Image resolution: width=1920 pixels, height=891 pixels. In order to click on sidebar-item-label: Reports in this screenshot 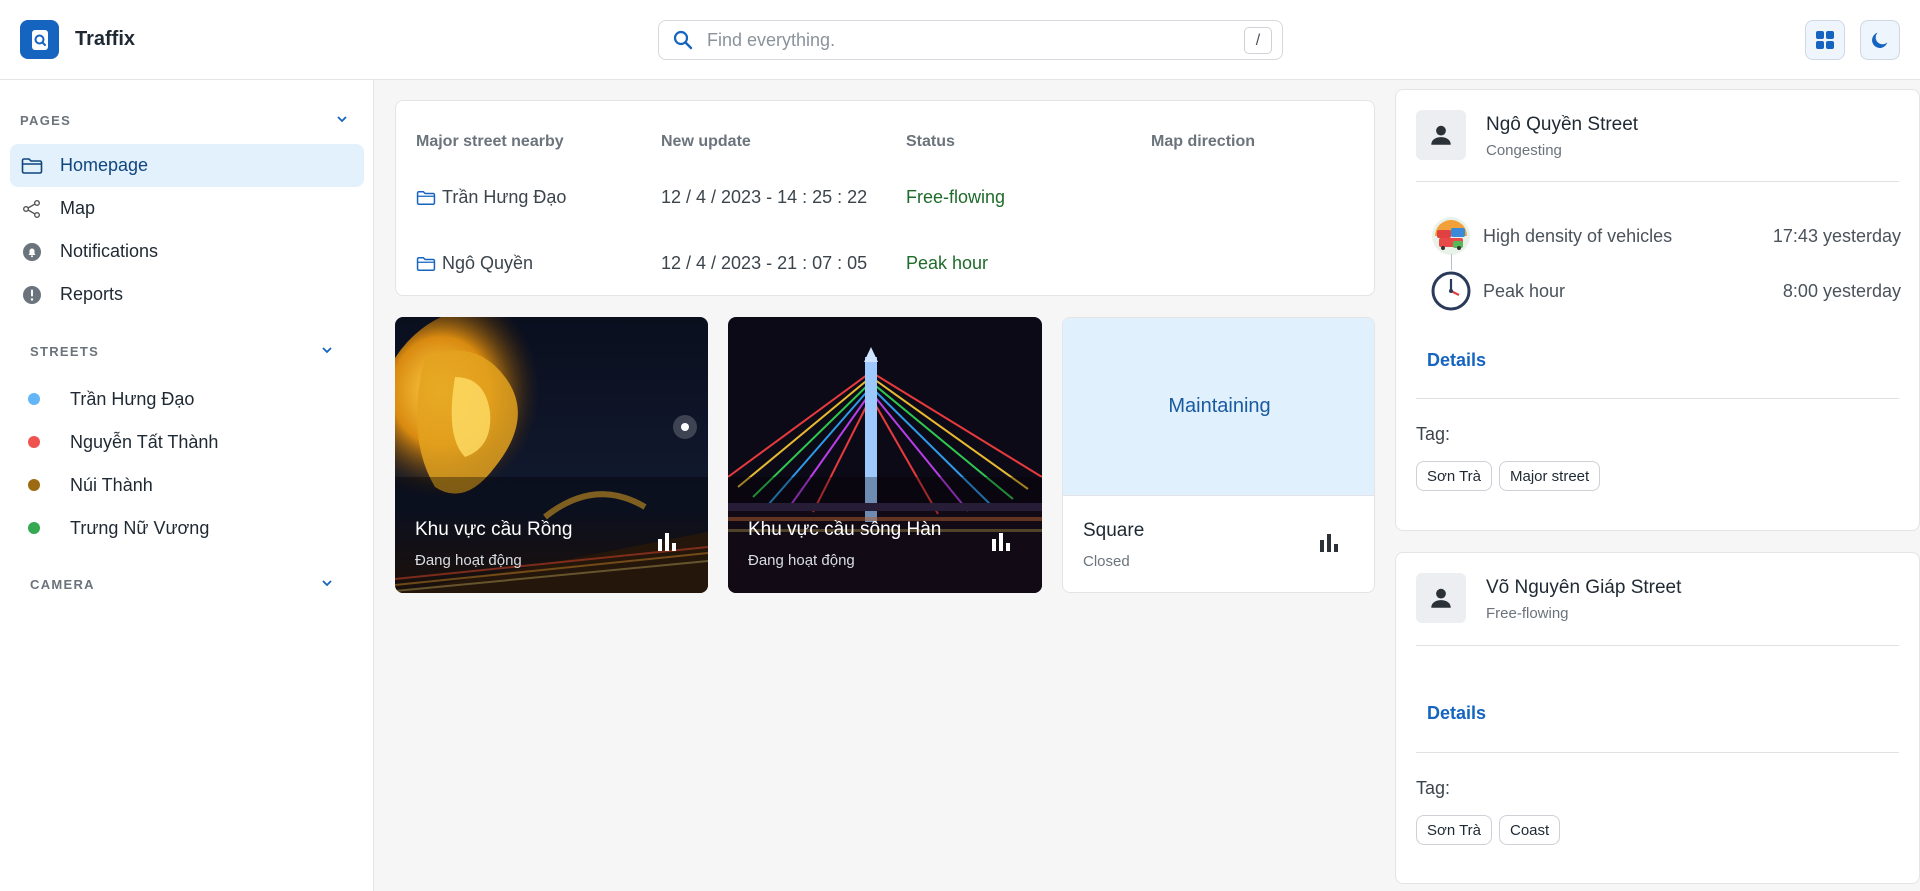, I will do `click(92, 294)`.